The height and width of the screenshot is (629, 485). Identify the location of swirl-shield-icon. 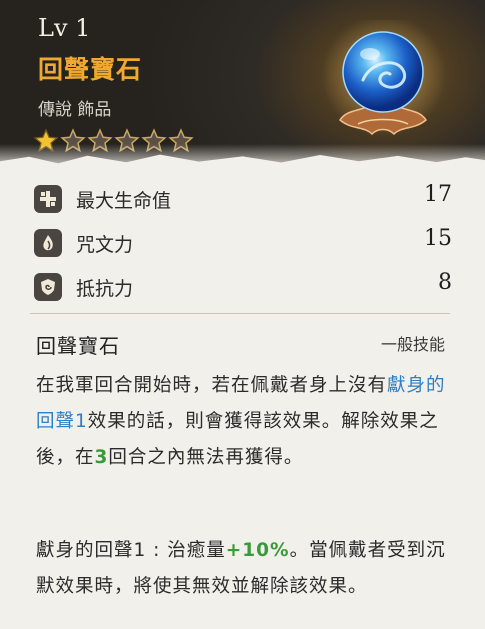
(48, 287).